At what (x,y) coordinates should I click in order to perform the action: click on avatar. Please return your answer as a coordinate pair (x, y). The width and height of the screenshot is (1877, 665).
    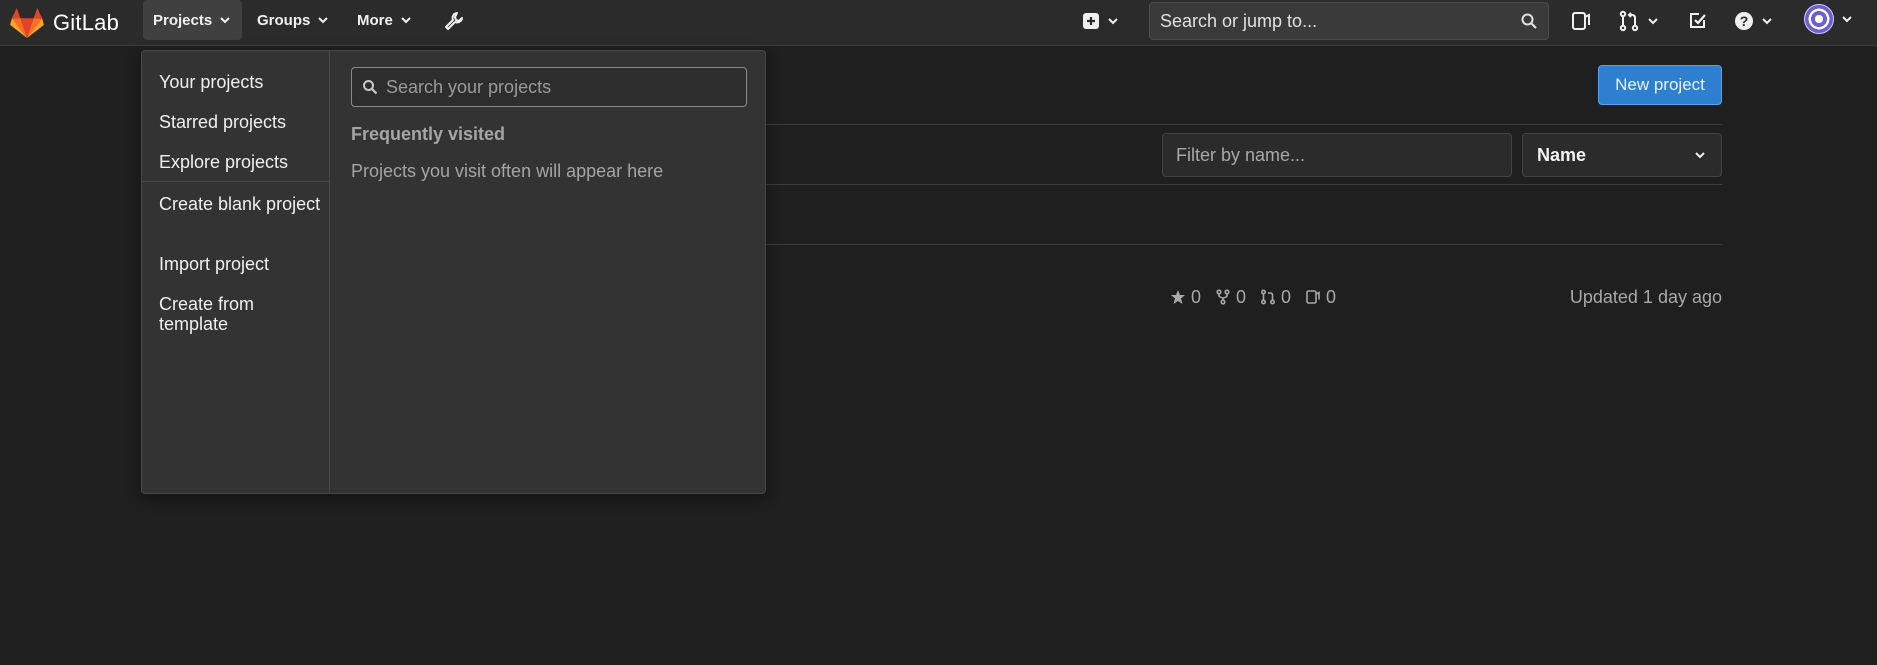
    Looking at the image, I should click on (1819, 19).